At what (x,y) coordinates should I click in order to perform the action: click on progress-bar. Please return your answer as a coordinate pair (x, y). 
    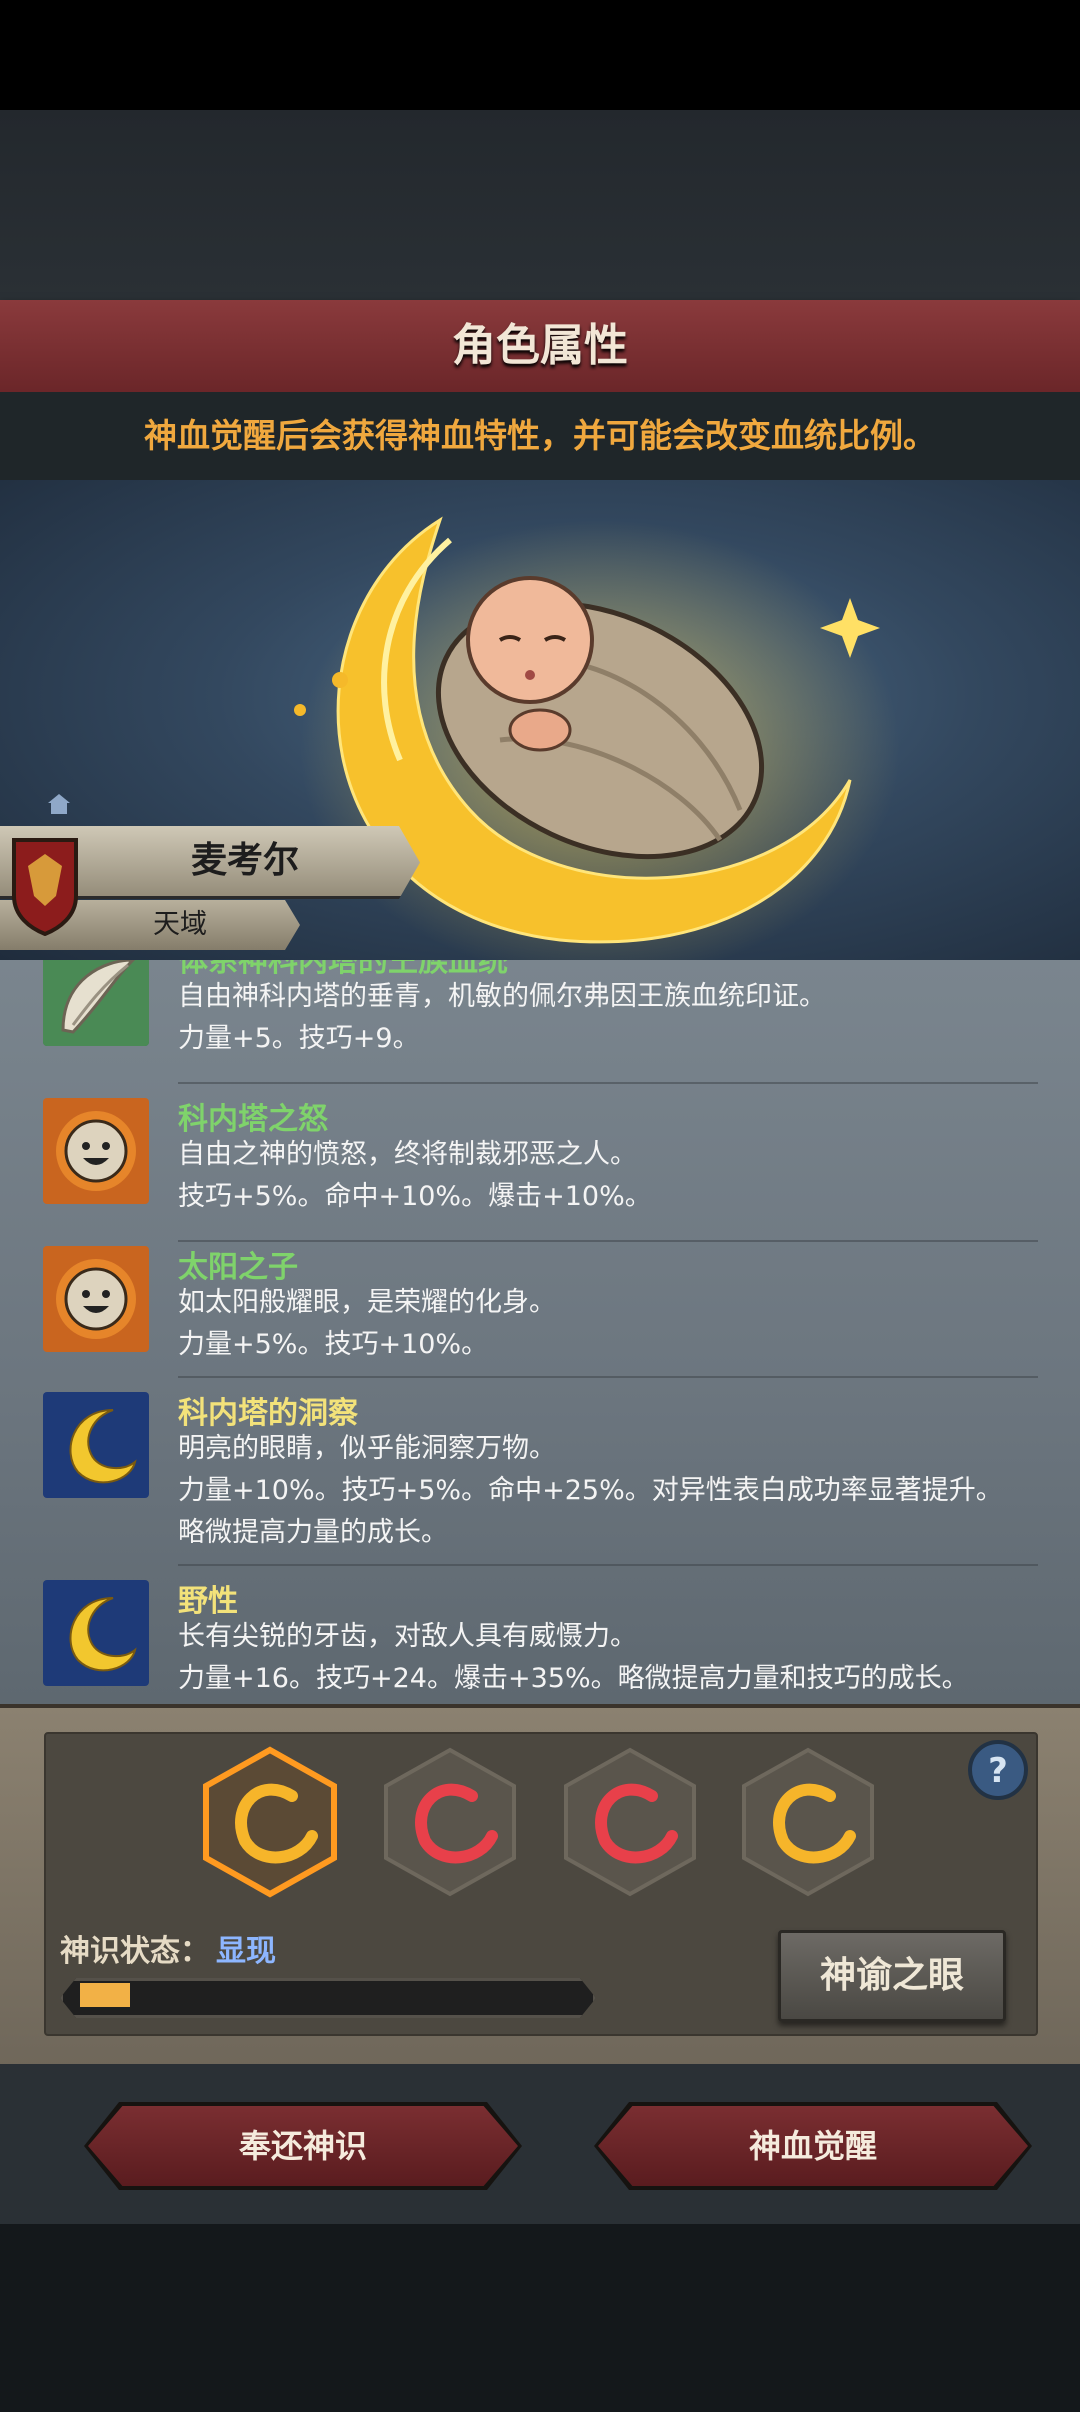
    Looking at the image, I should click on (328, 1998).